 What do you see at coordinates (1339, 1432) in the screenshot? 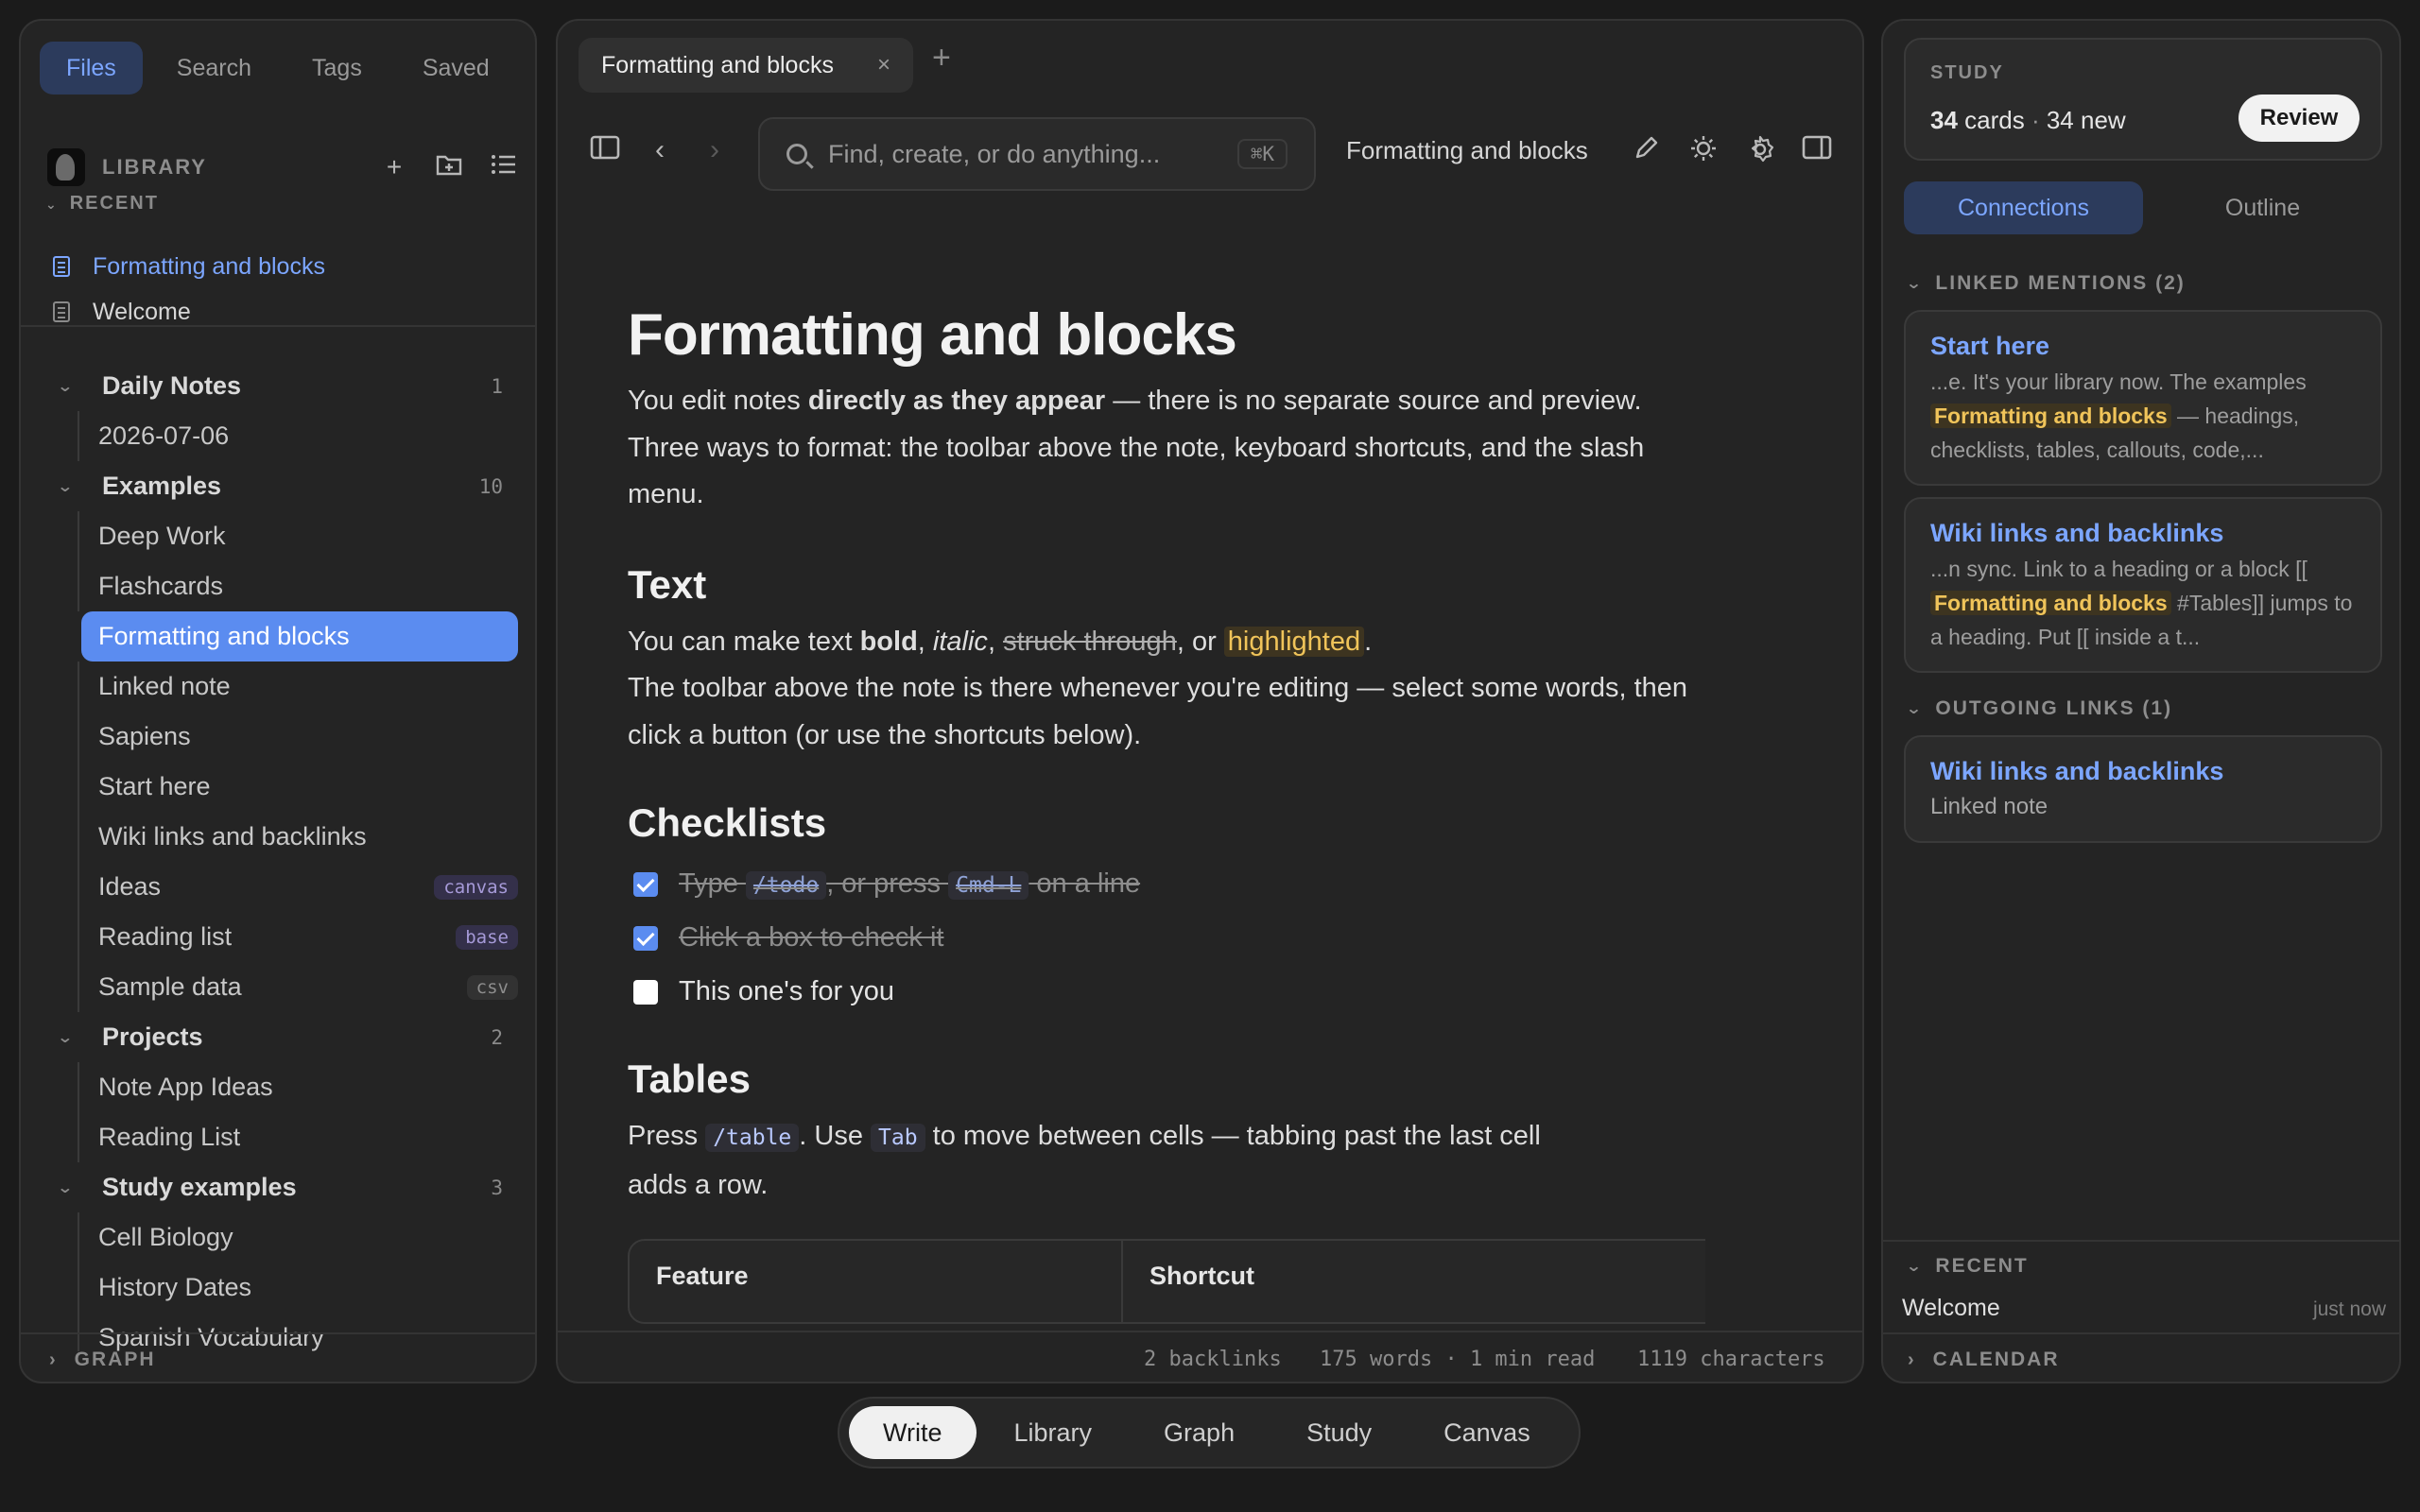
I see `nav-study: Study` at bounding box center [1339, 1432].